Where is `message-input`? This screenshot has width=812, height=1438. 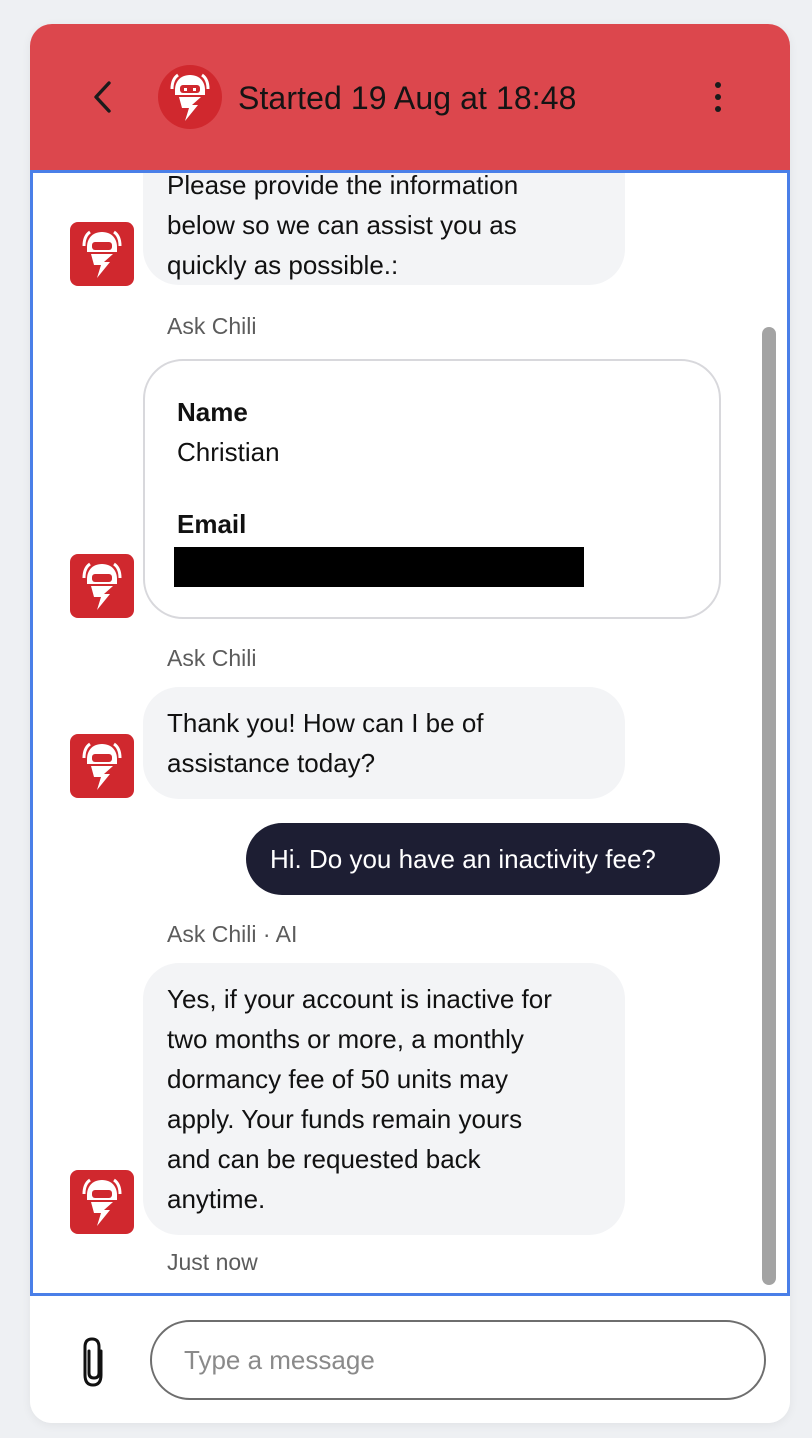
message-input is located at coordinates (458, 1360).